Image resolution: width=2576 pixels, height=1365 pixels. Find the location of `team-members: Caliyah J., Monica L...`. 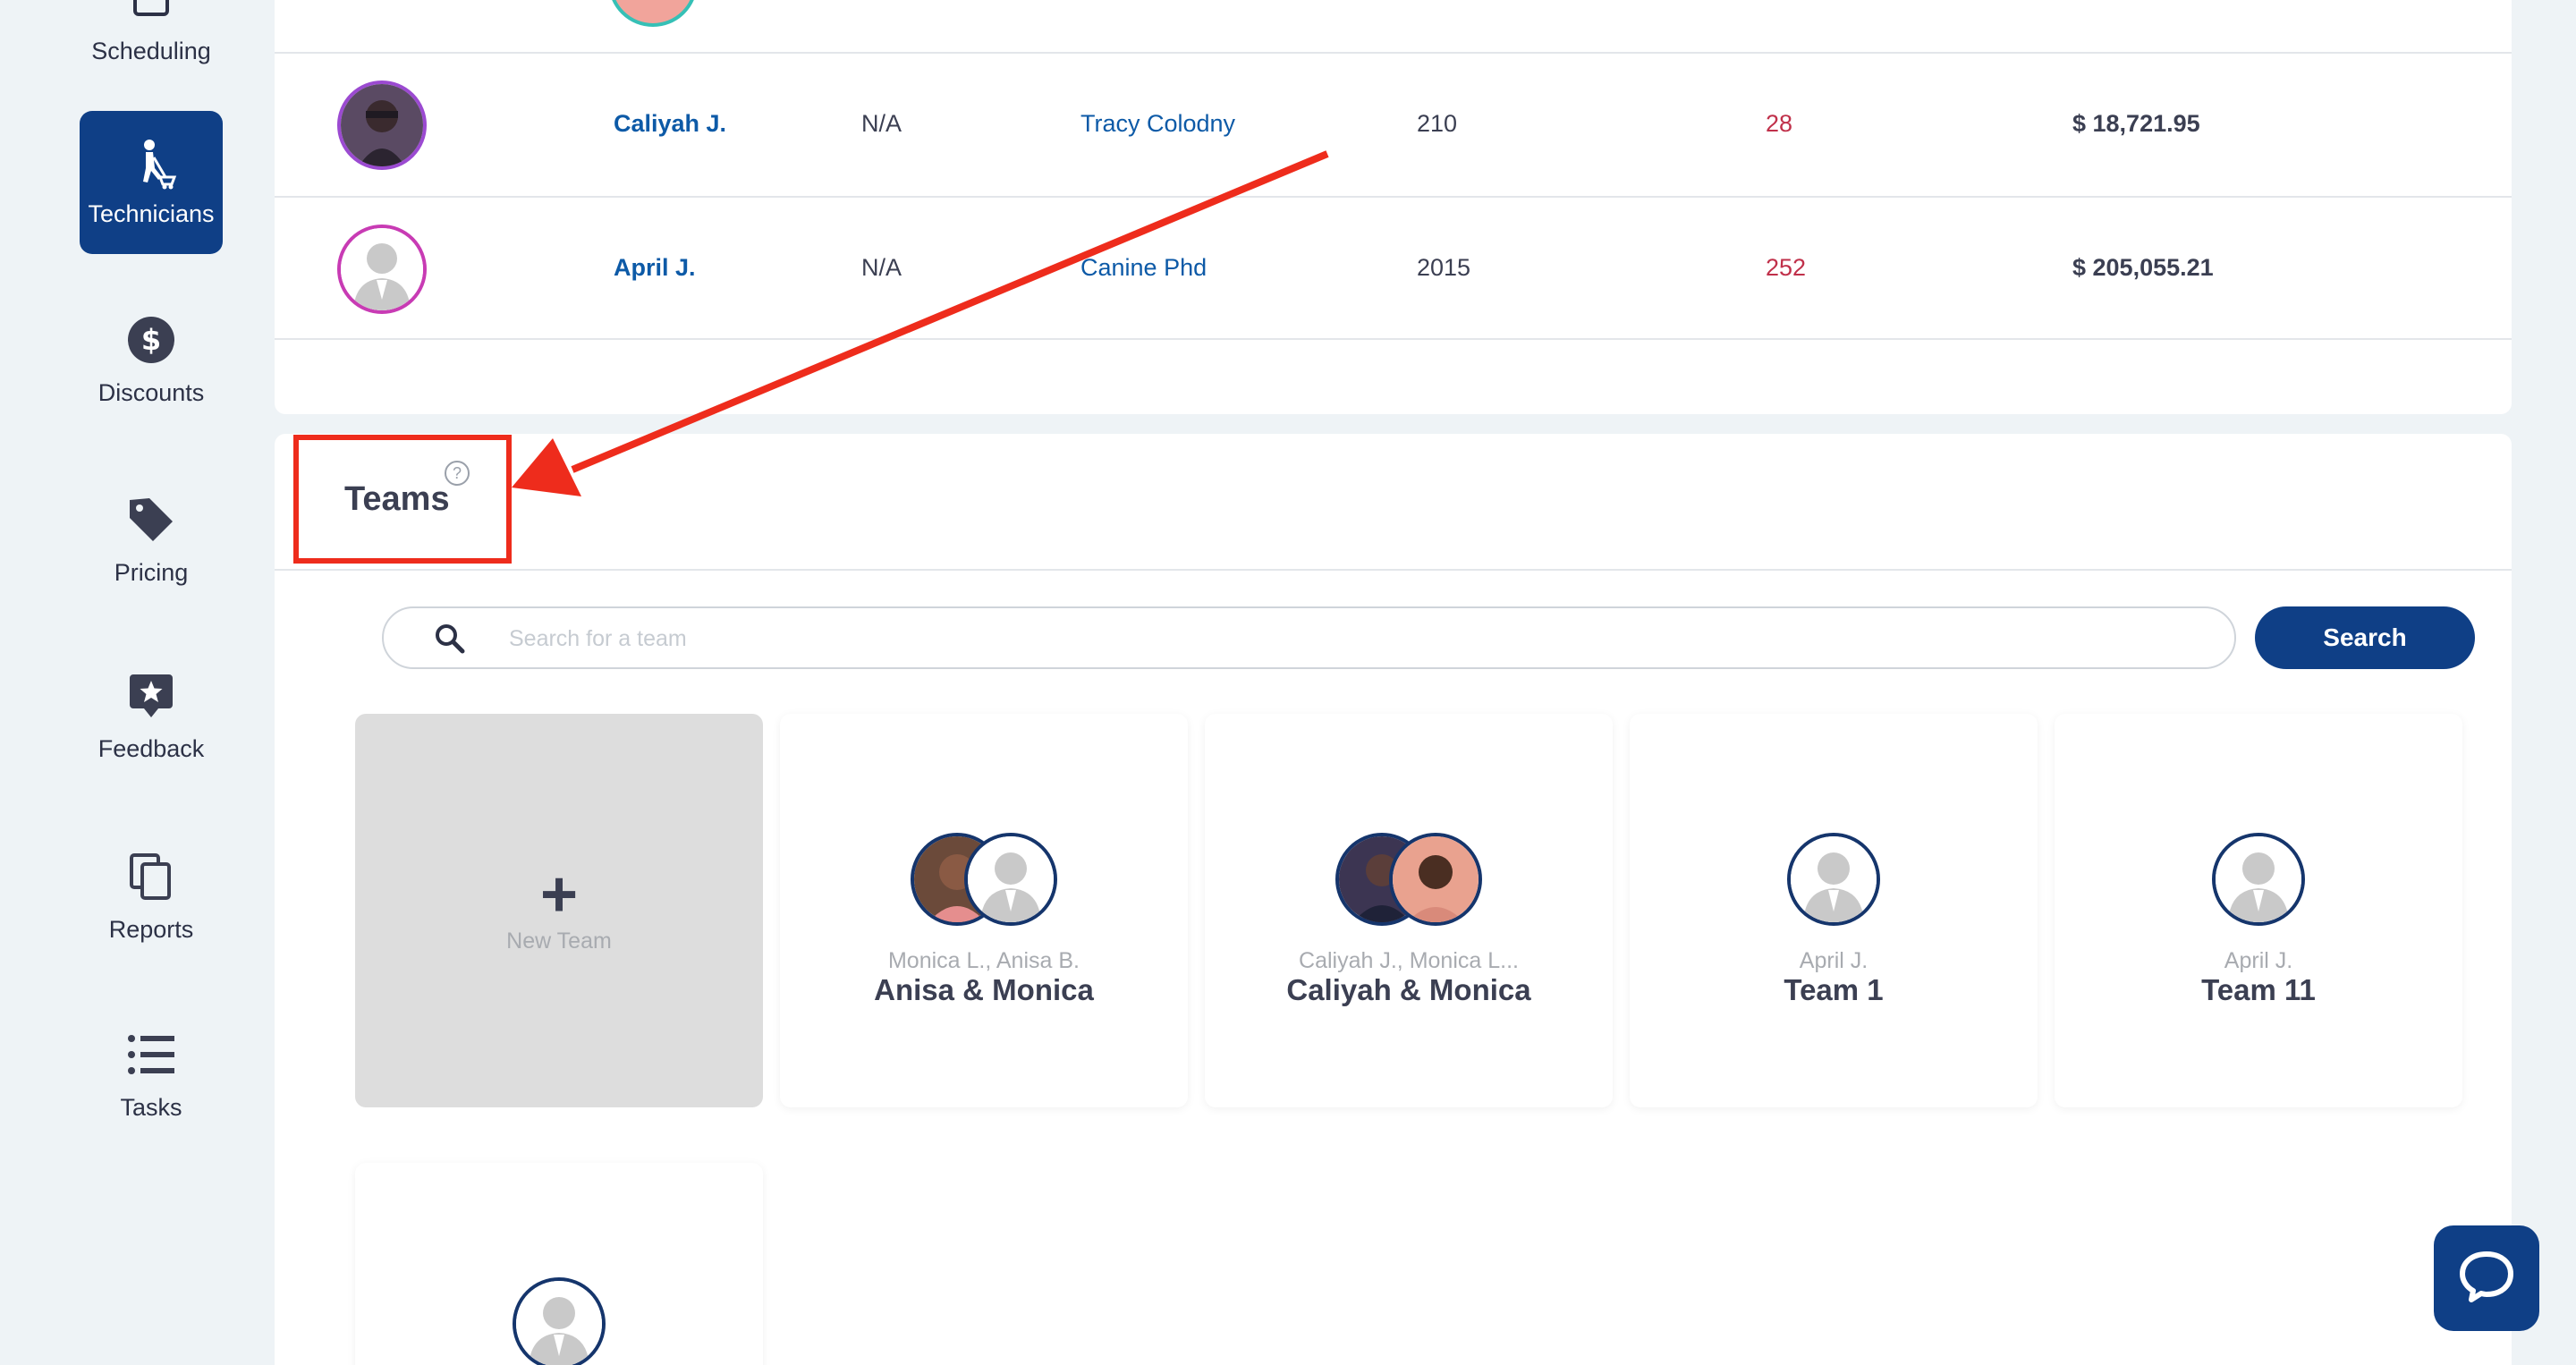

team-members: Caliyah J., Monica L... is located at coordinates (1409, 960).